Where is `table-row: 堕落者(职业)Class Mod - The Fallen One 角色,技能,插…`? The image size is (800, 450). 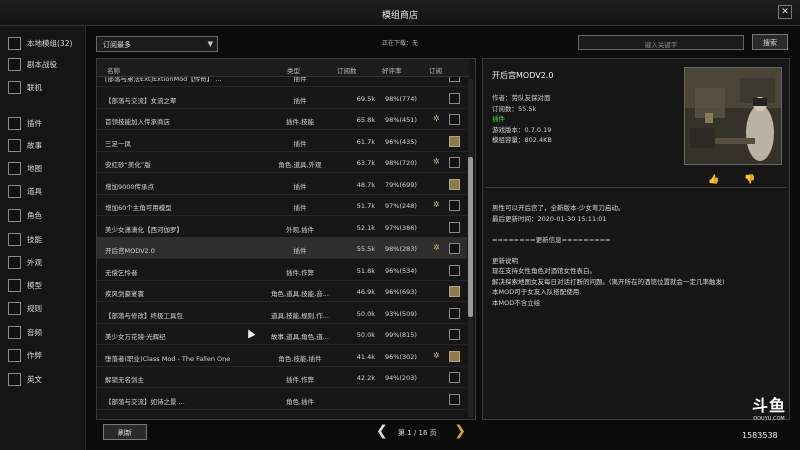 table-row: 堕落者(职业)Class Mod - The Fallen One 角色,技能,插… is located at coordinates (282, 356).